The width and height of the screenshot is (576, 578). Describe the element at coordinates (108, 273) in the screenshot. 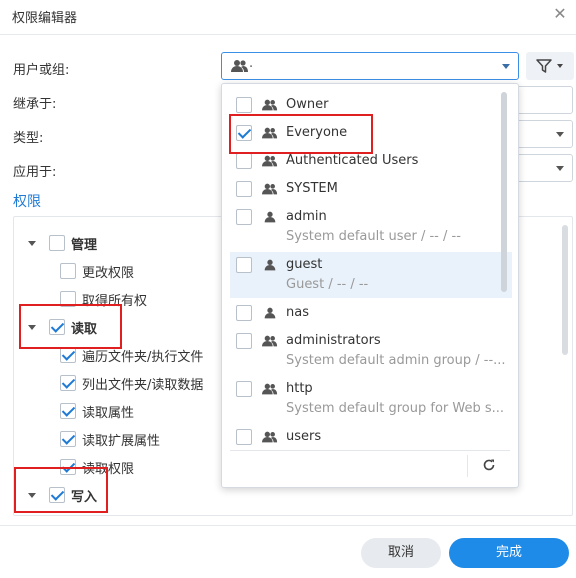

I see `tree-label: 更改权限` at that location.